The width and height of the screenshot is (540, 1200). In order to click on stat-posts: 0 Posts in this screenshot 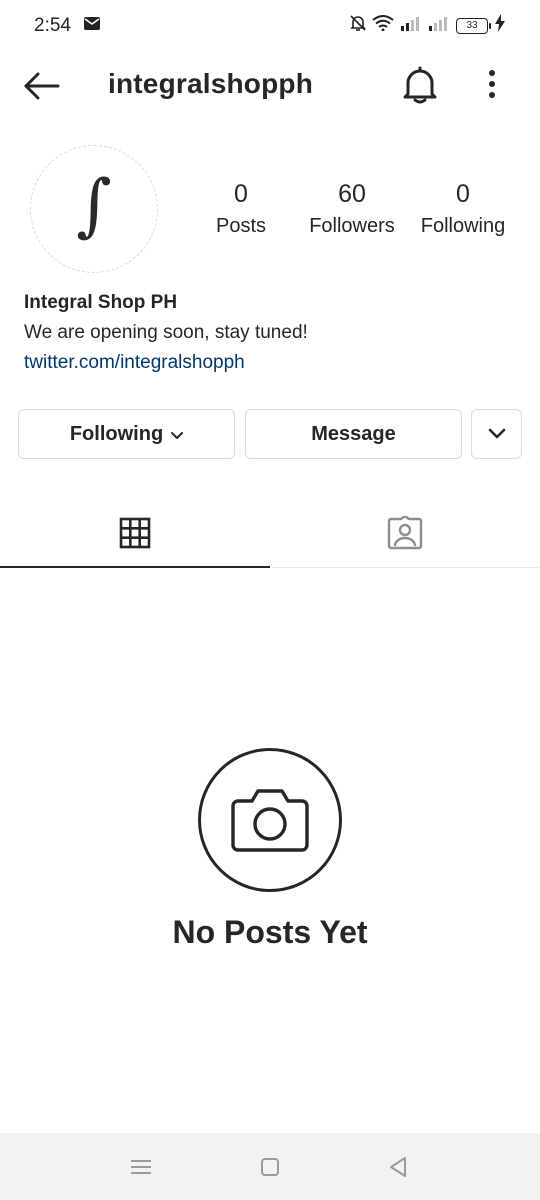, I will do `click(241, 209)`.